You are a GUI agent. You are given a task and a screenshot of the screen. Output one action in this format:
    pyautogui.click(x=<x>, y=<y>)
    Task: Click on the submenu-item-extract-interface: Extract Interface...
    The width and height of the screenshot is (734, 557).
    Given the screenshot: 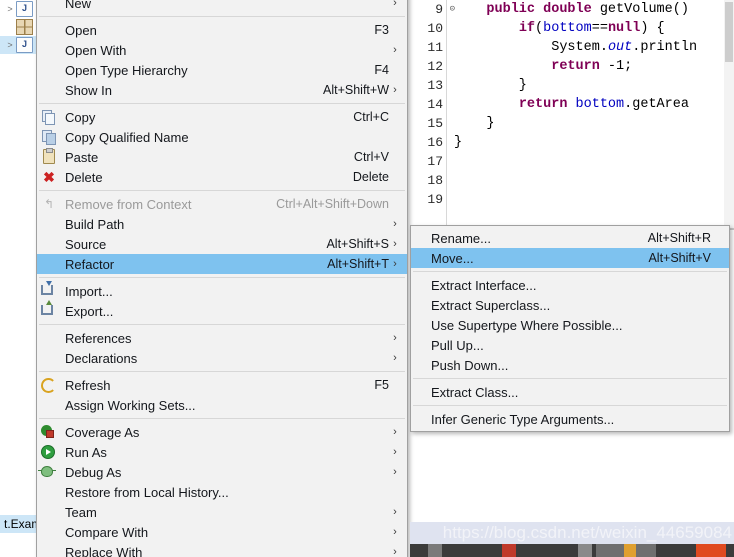 What is the action you would take?
    pyautogui.click(x=570, y=285)
    